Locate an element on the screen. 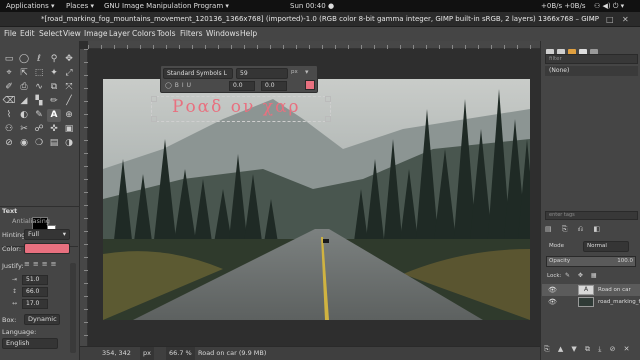 The height and width of the screenshot is (360, 640). minimize-button: – is located at coordinates (592, 19).